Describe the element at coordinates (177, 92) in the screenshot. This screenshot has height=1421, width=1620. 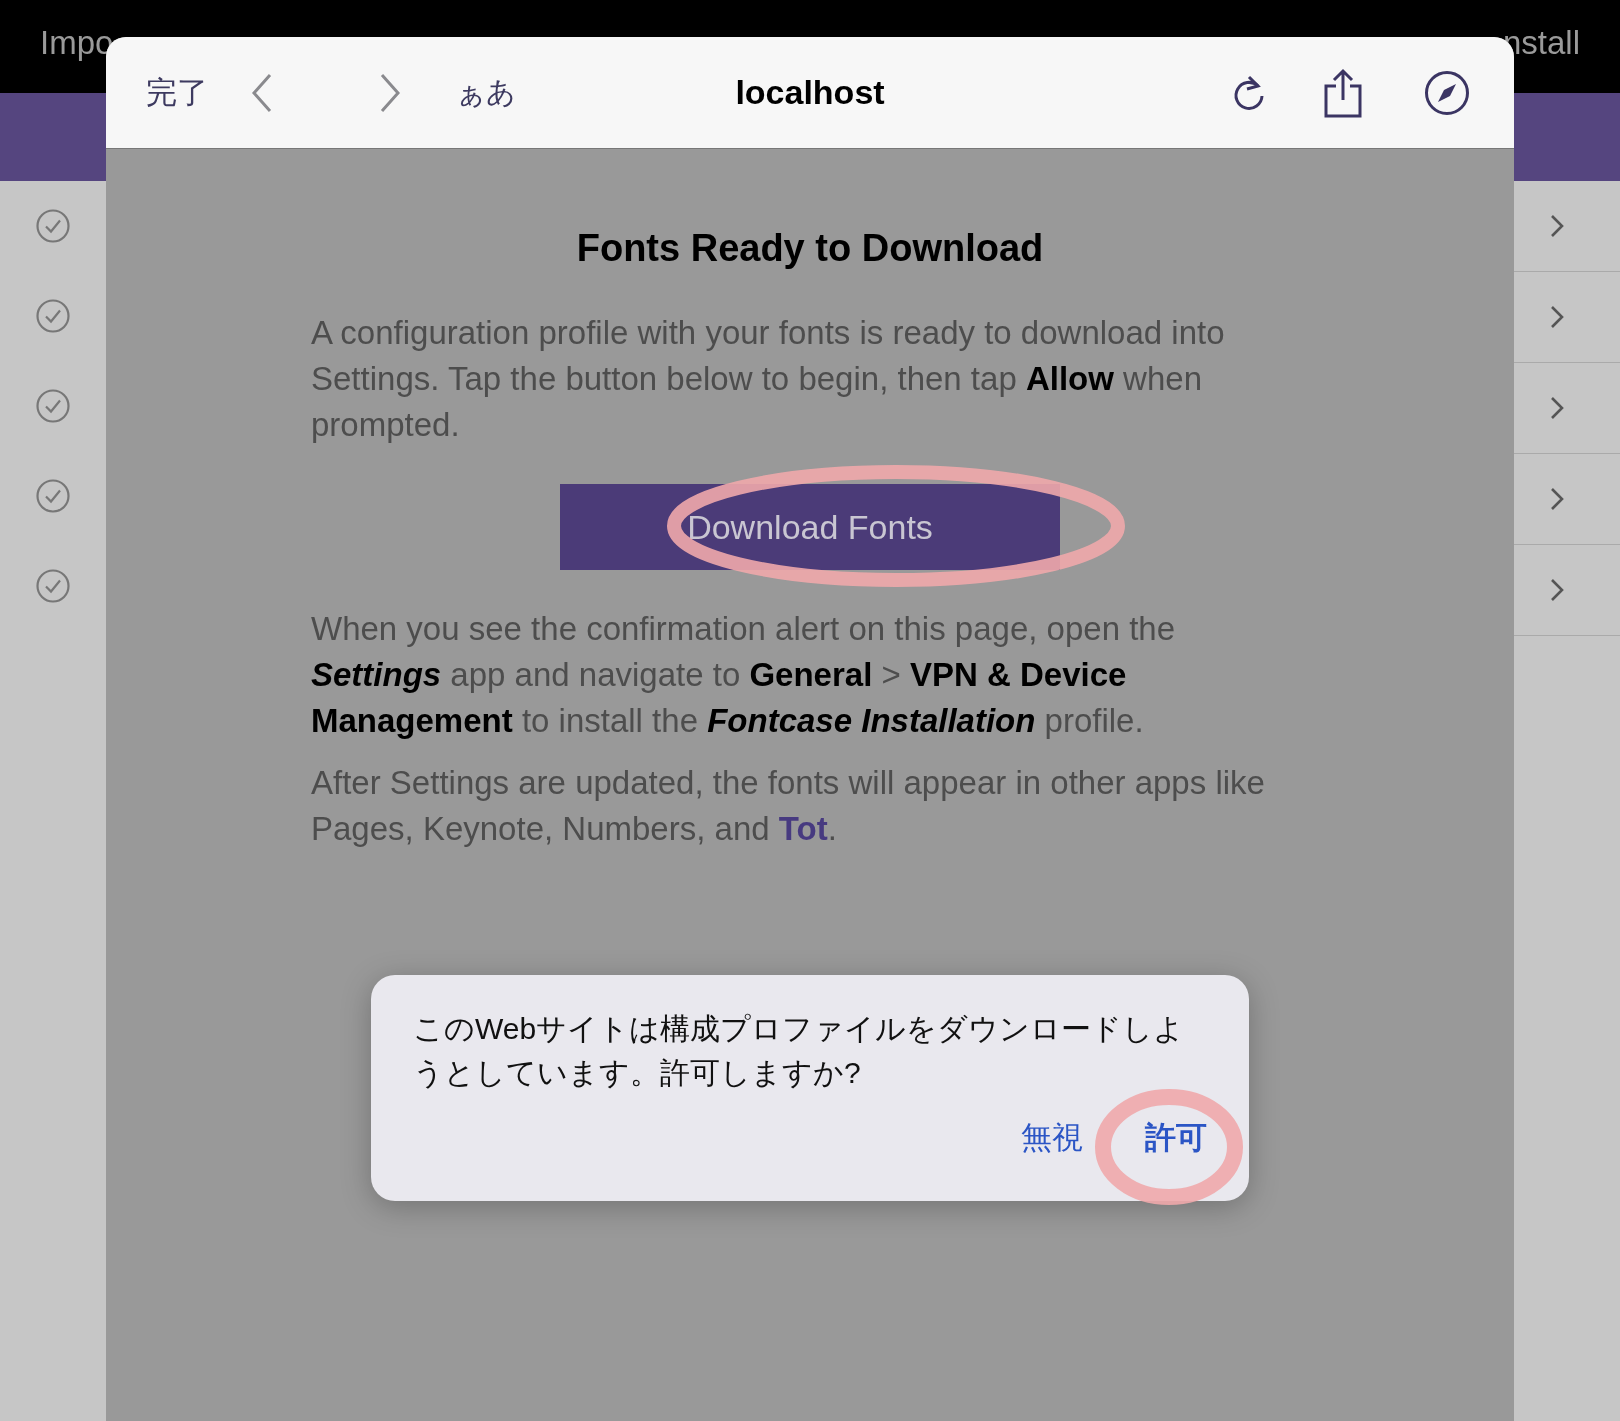
I see `done-button: 完了` at that location.